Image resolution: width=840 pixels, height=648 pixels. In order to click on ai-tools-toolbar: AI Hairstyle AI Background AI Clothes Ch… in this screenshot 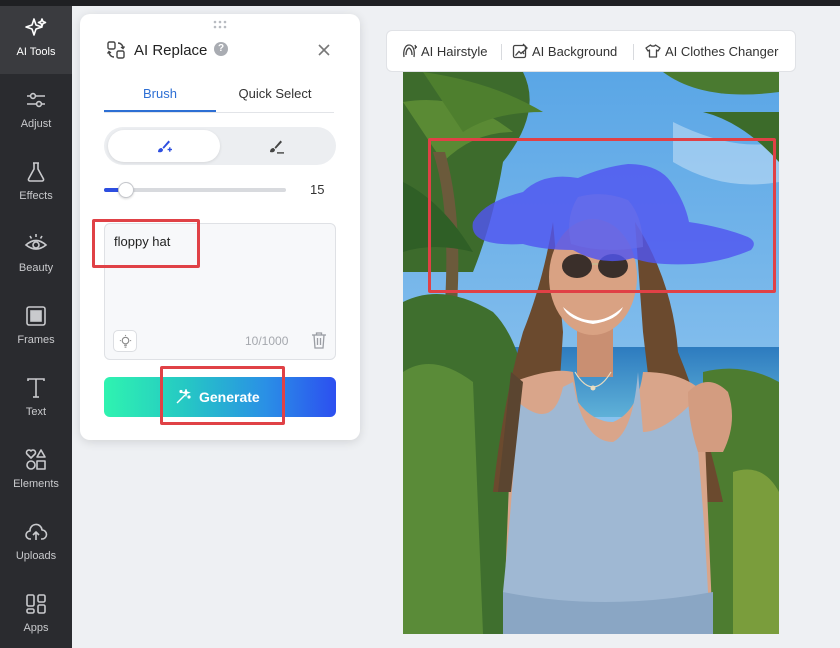, I will do `click(591, 51)`.